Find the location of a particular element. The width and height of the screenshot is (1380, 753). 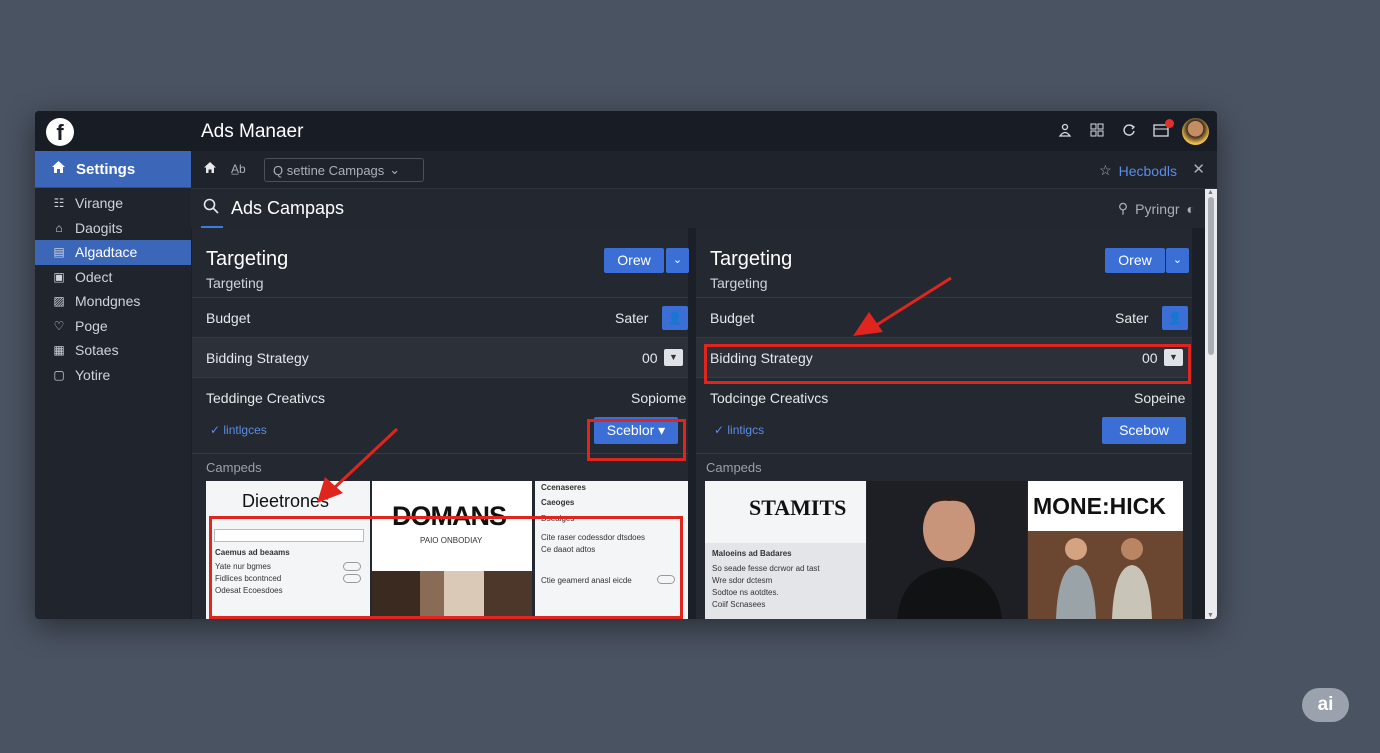

thumb-line: Caeoges is located at coordinates (558, 502).